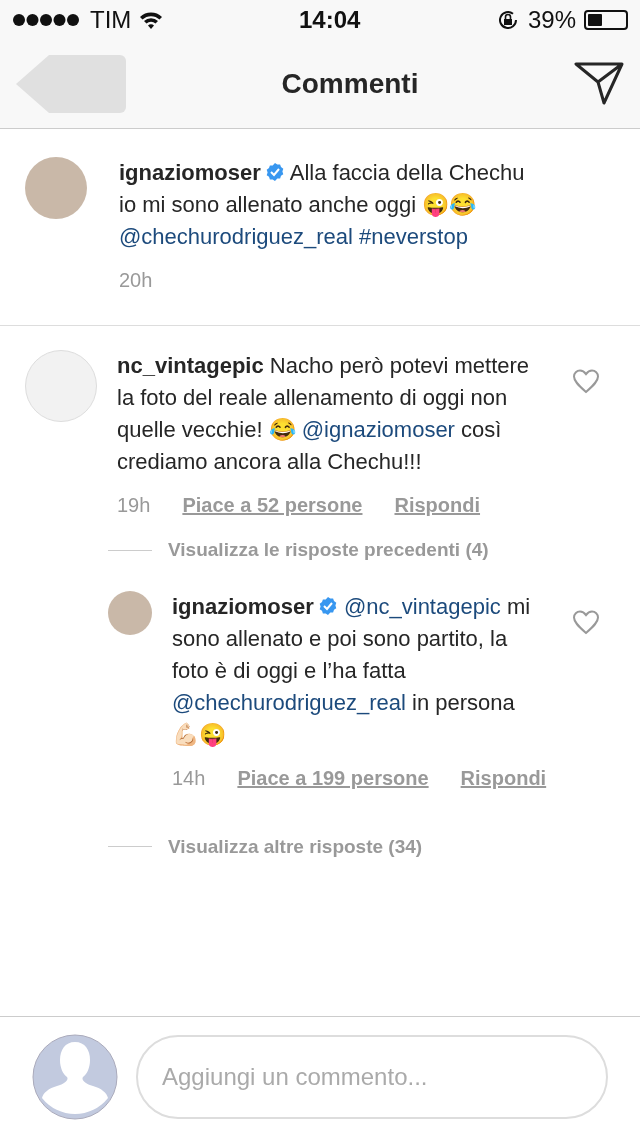 The height and width of the screenshot is (1136, 640). What do you see at coordinates (324, 414) in the screenshot?
I see `comment-text: nc_vintagepic Nacho però potevi mettere la foto del reale allenamento di oggi non quelle vecchie! 😂 @ignaziomoser così crediamo ancora alla Chechu!!!` at bounding box center [324, 414].